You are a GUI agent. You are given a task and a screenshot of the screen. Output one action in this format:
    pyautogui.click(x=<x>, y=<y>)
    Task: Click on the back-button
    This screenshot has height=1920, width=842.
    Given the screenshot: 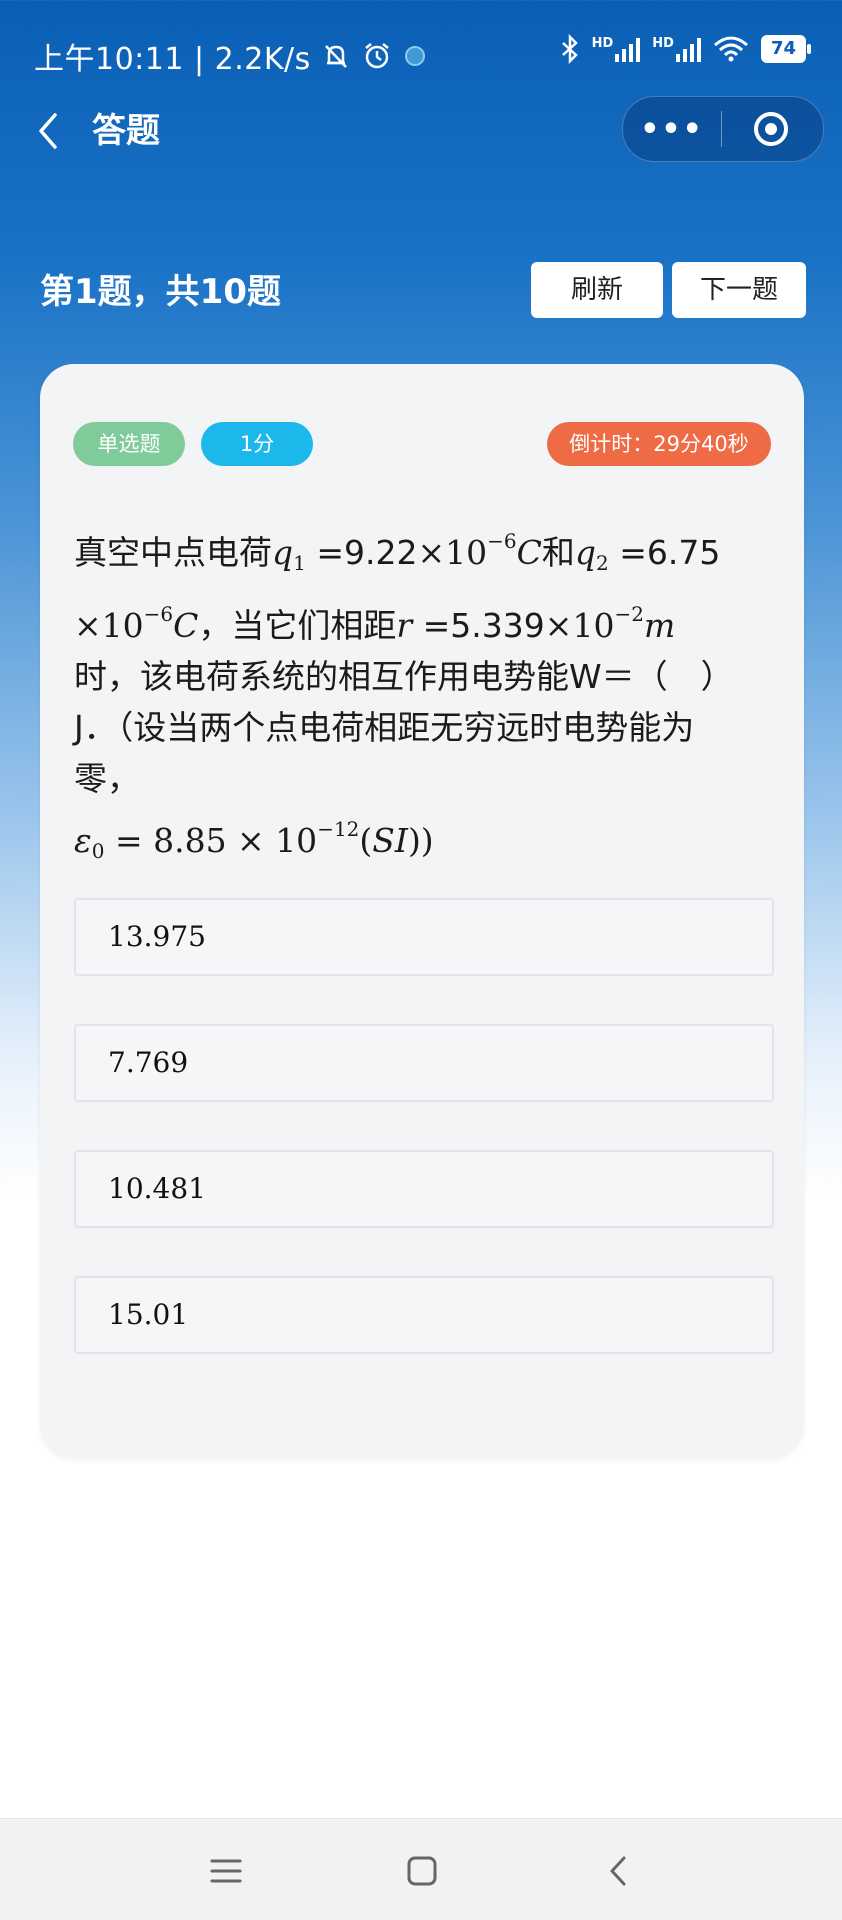 What is the action you would take?
    pyautogui.click(x=48, y=131)
    